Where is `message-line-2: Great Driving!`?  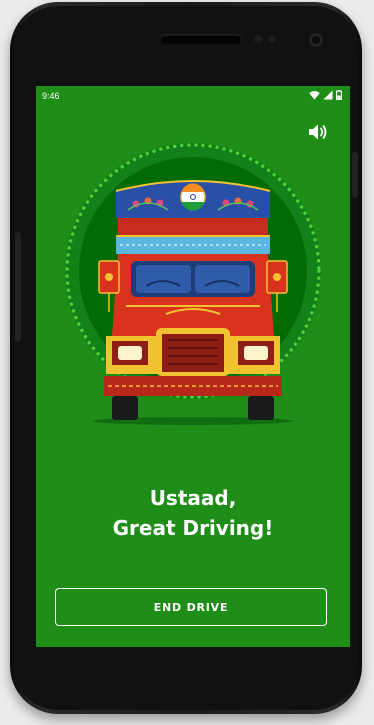 message-line-2: Great Driving! is located at coordinates (193, 528).